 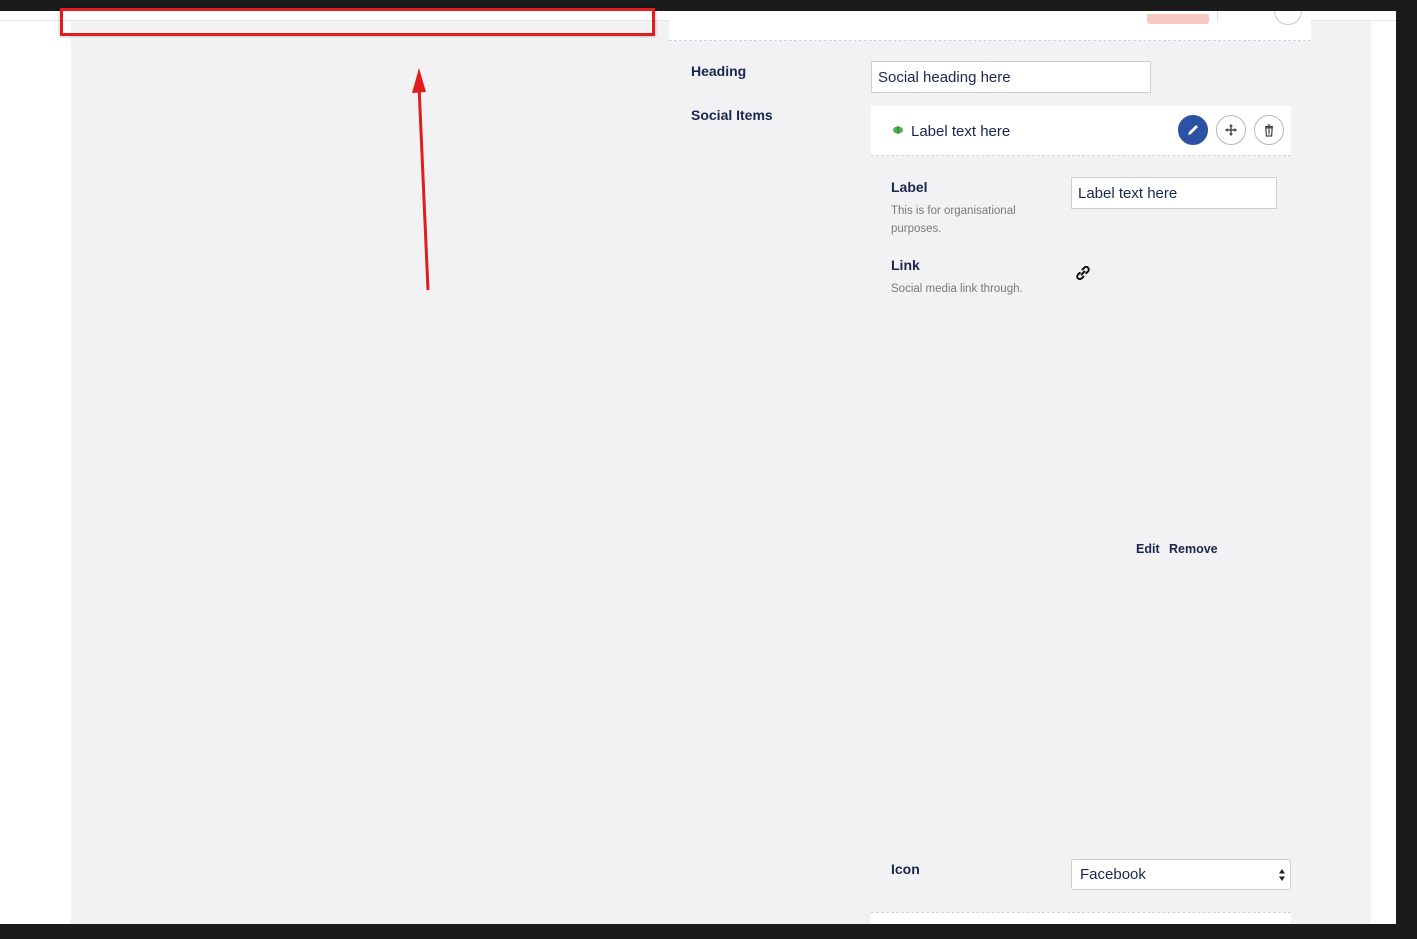 I want to click on trash-icon, so click(x=1269, y=130).